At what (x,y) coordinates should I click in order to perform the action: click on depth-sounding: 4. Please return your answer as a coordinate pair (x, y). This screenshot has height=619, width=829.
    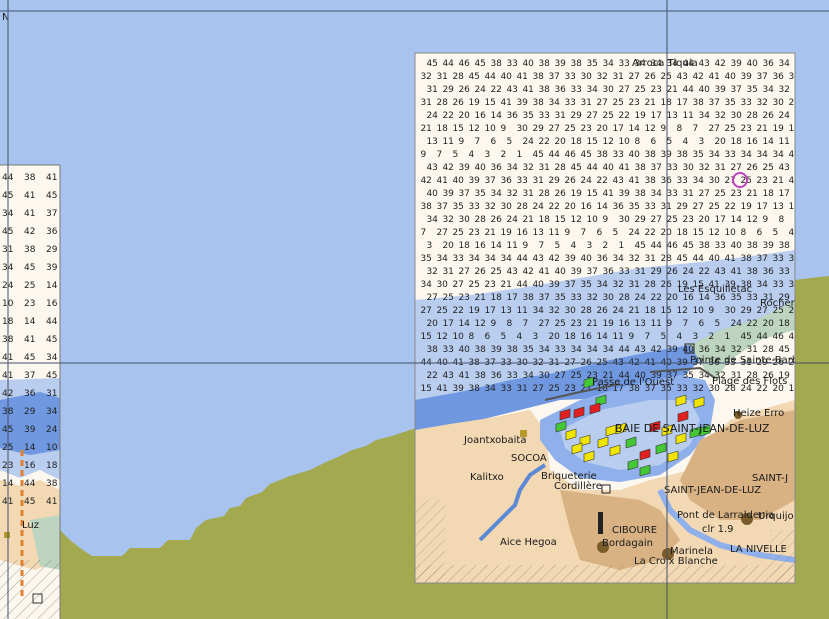
    Looking at the image, I should click on (573, 246).